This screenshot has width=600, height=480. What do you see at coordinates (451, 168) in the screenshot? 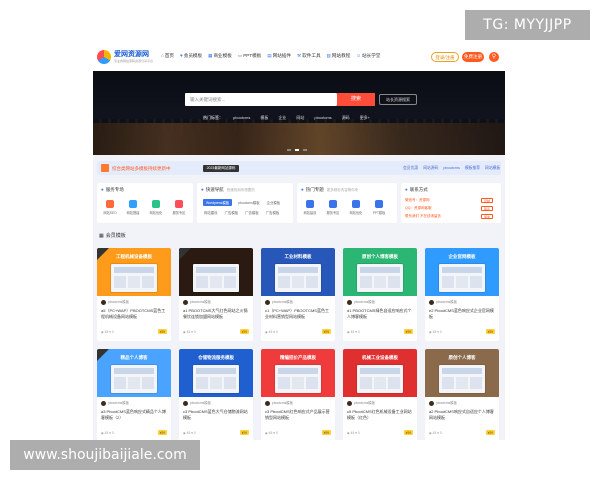
I see `notice-link: pbootcms` at bounding box center [451, 168].